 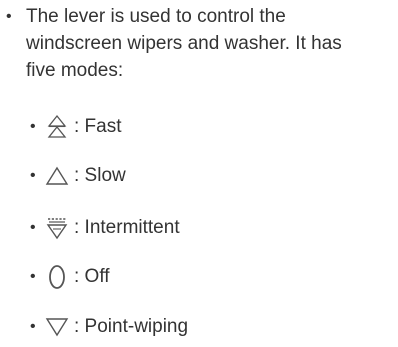 I want to click on mode-item-off: • : Off, so click(x=70, y=277).